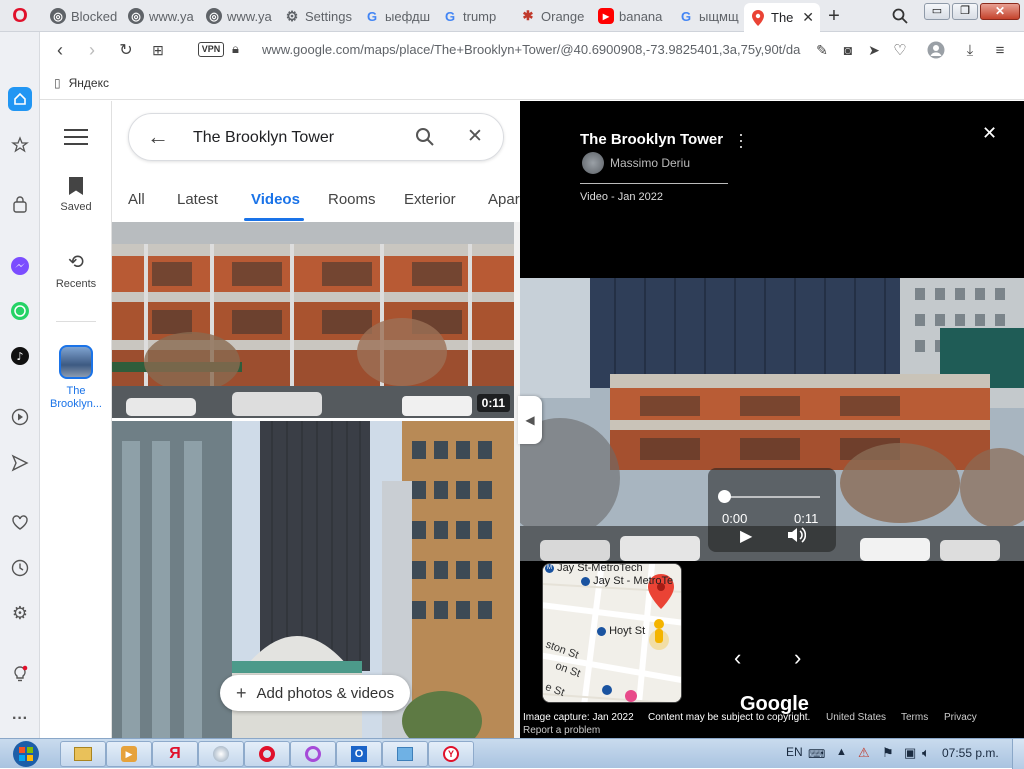  I want to click on minimize-button: ▭, so click(937, 11).